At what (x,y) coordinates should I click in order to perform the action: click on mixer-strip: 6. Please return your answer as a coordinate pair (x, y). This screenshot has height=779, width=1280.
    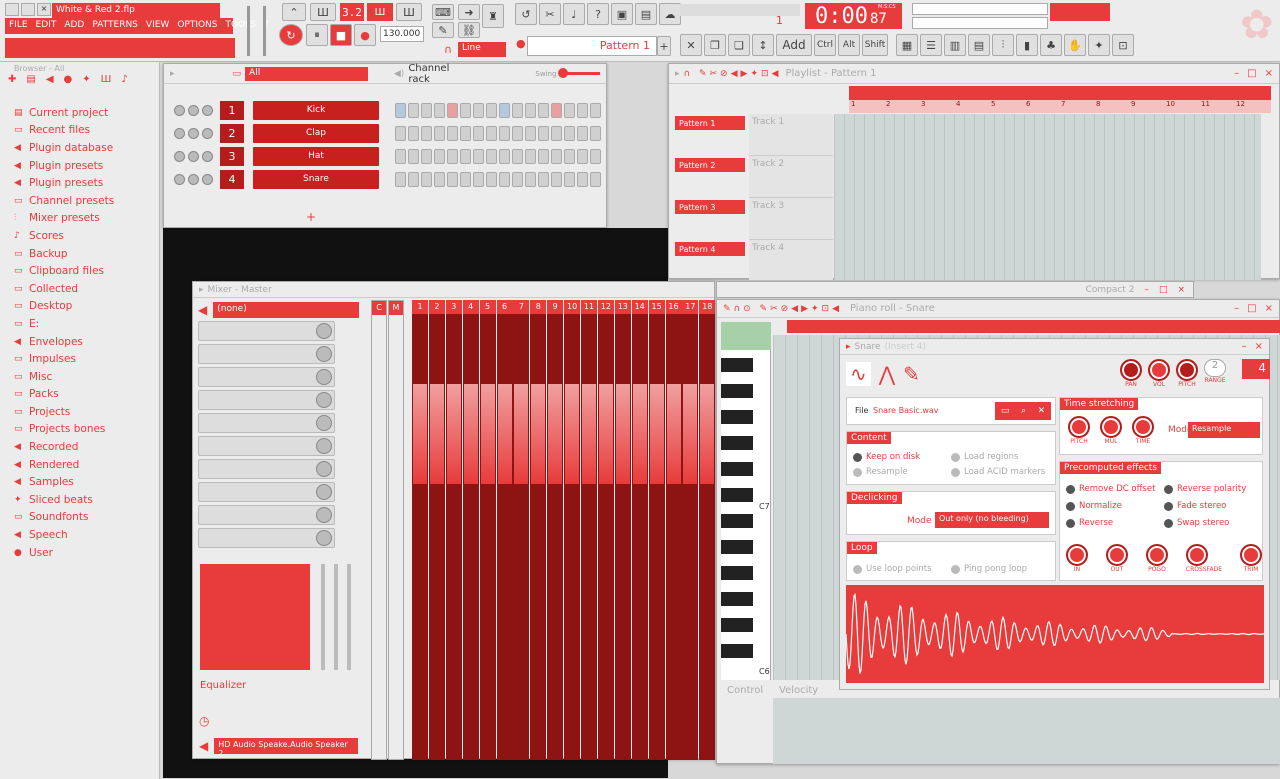
    Looking at the image, I should click on (504, 530).